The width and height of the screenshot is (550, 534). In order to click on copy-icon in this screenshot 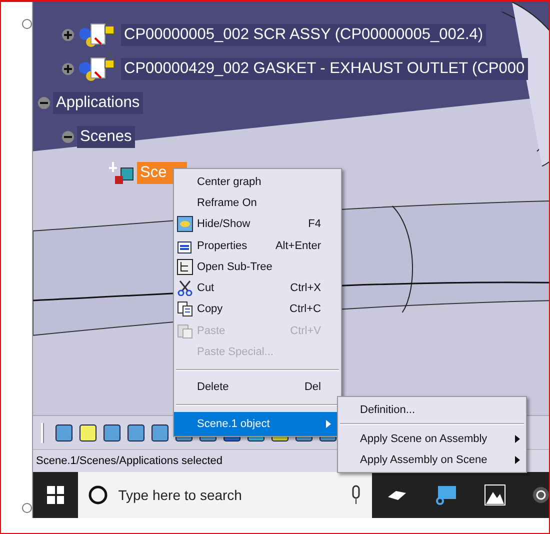, I will do `click(185, 309)`.